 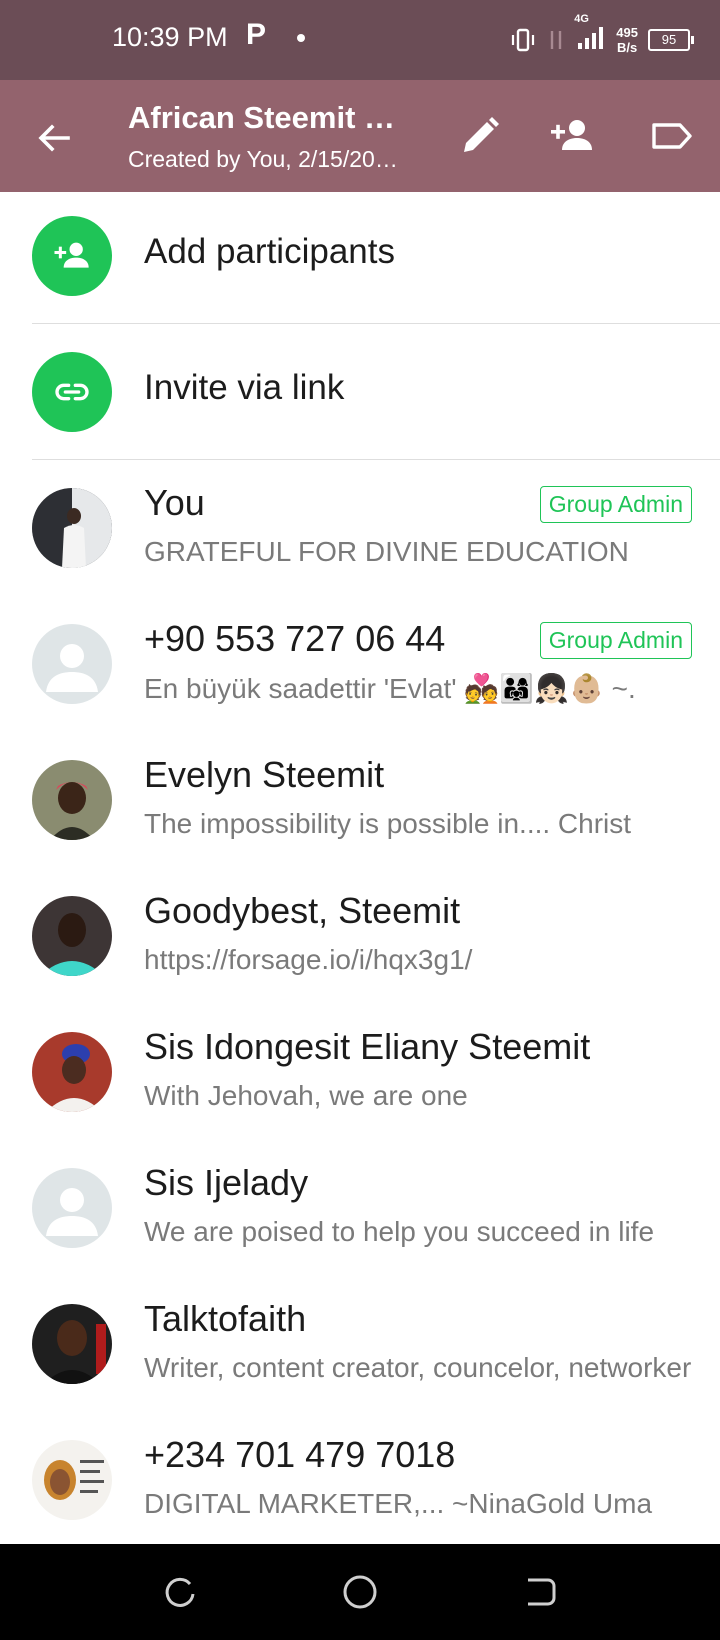 What do you see at coordinates (226, 1182) in the screenshot?
I see `member-name: Sis Ijelady` at bounding box center [226, 1182].